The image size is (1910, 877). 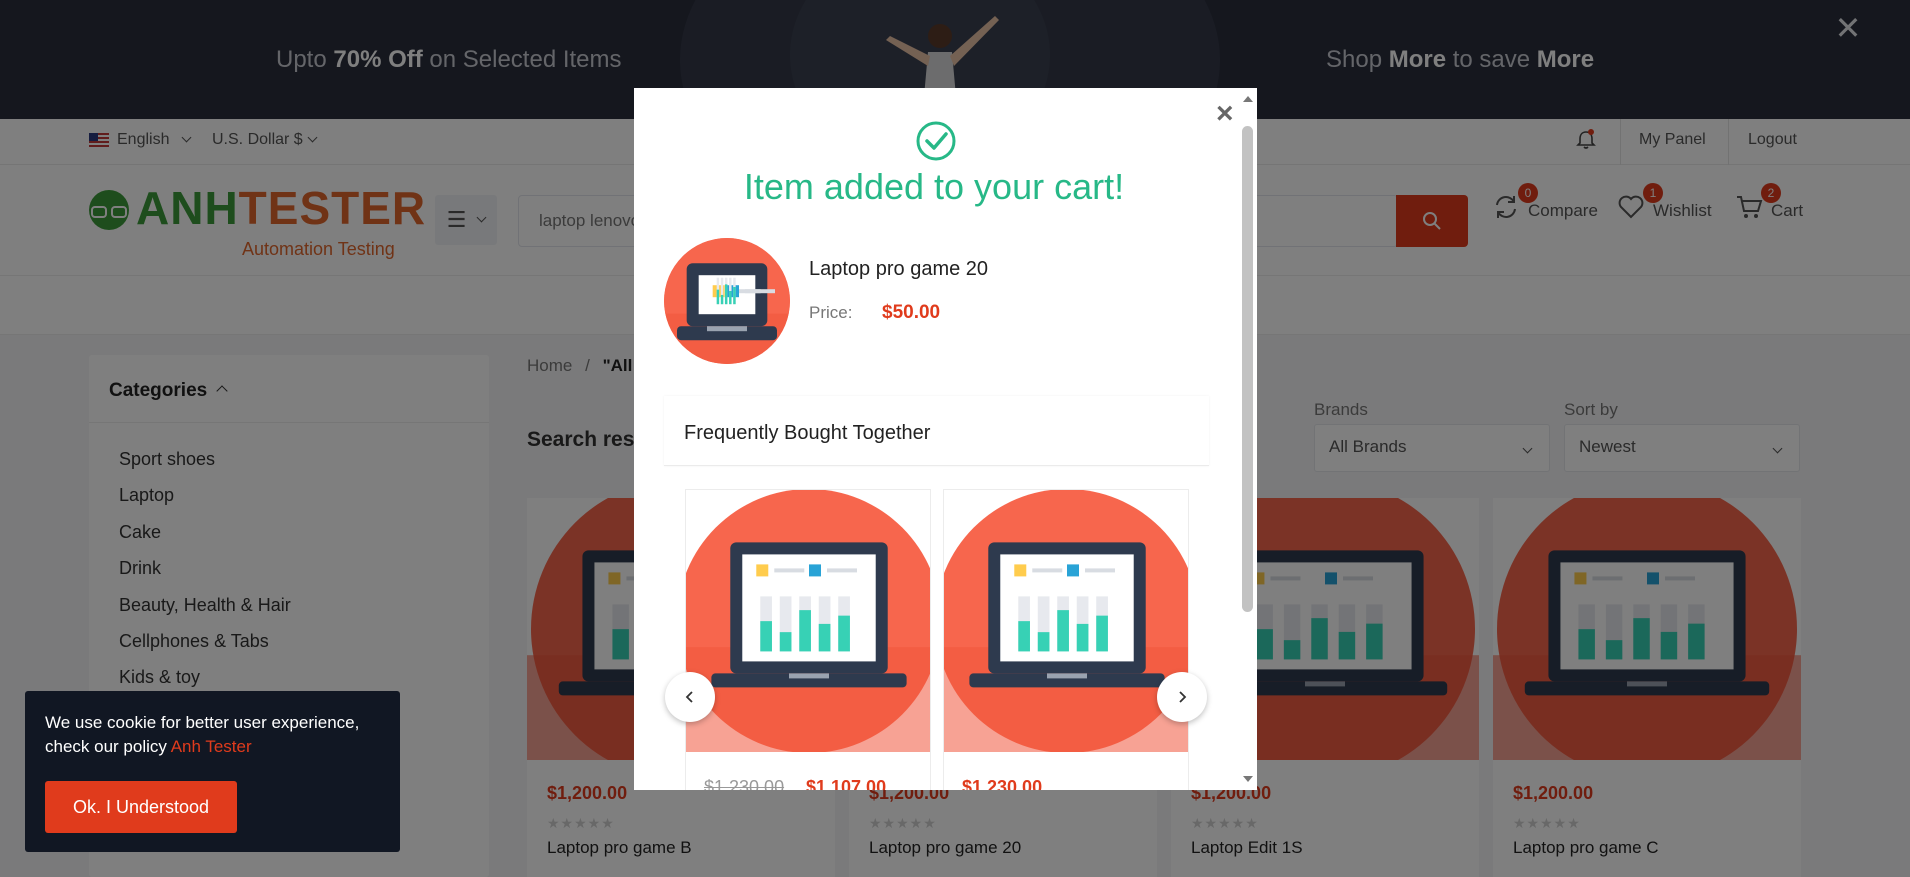 What do you see at coordinates (831, 312) in the screenshot?
I see `price-label: Price:` at bounding box center [831, 312].